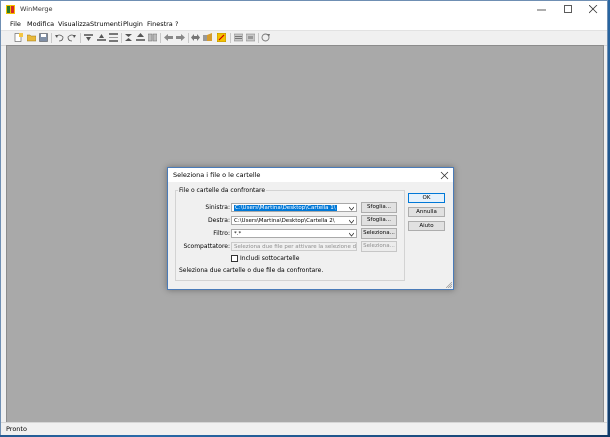 The height and width of the screenshot is (437, 610). I want to click on dialog-title: Seleziona i file o le cartelle, so click(217, 175).